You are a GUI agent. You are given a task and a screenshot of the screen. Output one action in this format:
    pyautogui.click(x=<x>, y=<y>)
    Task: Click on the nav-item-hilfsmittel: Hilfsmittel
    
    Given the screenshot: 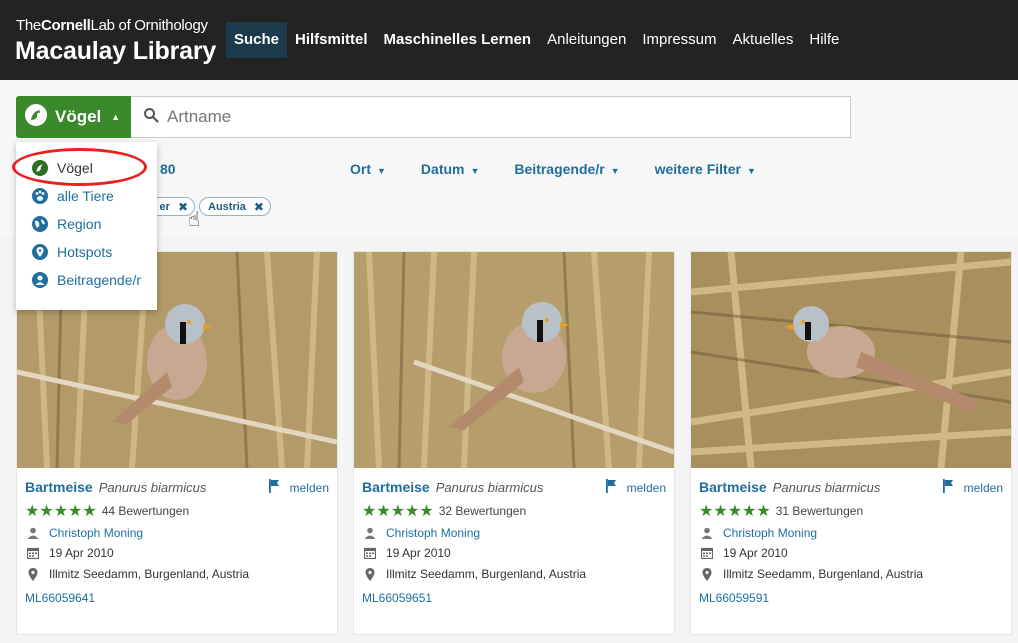 What is the action you would take?
    pyautogui.click(x=331, y=40)
    